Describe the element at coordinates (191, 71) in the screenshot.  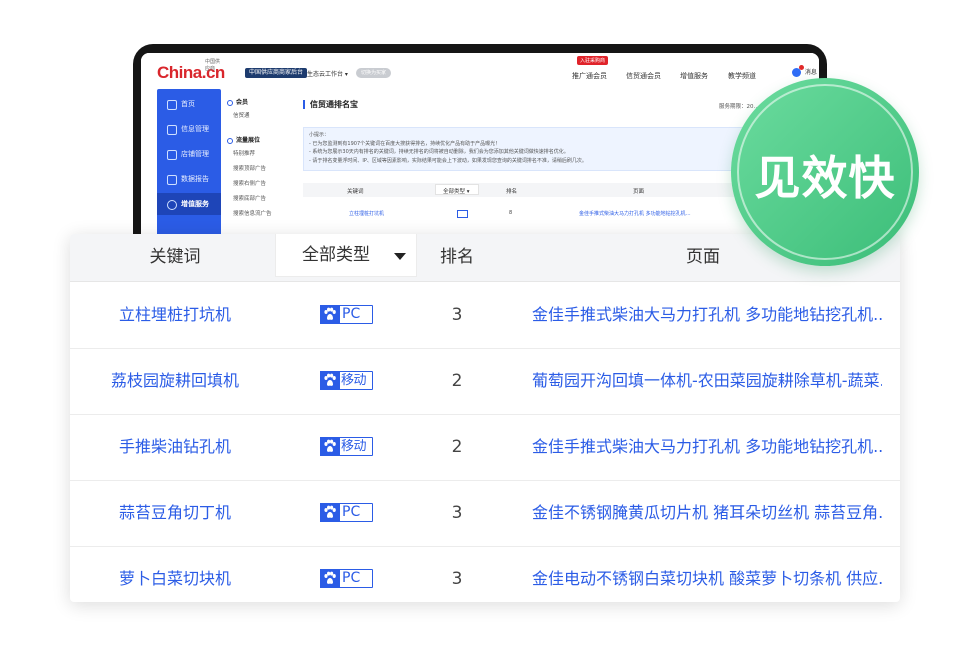
I see `site-logo: China.cn 中国供应商` at that location.